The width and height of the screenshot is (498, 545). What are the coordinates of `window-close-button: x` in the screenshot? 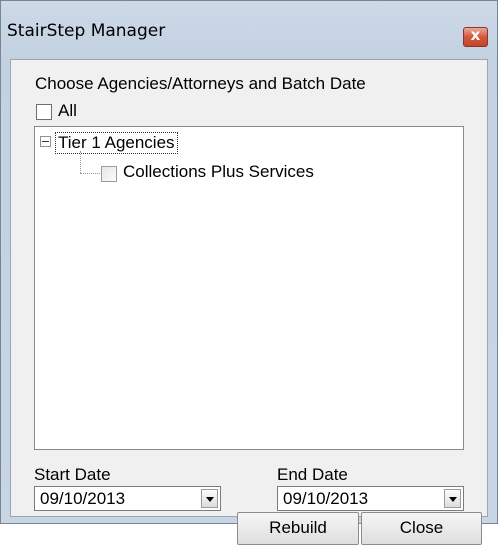 It's located at (475, 36).